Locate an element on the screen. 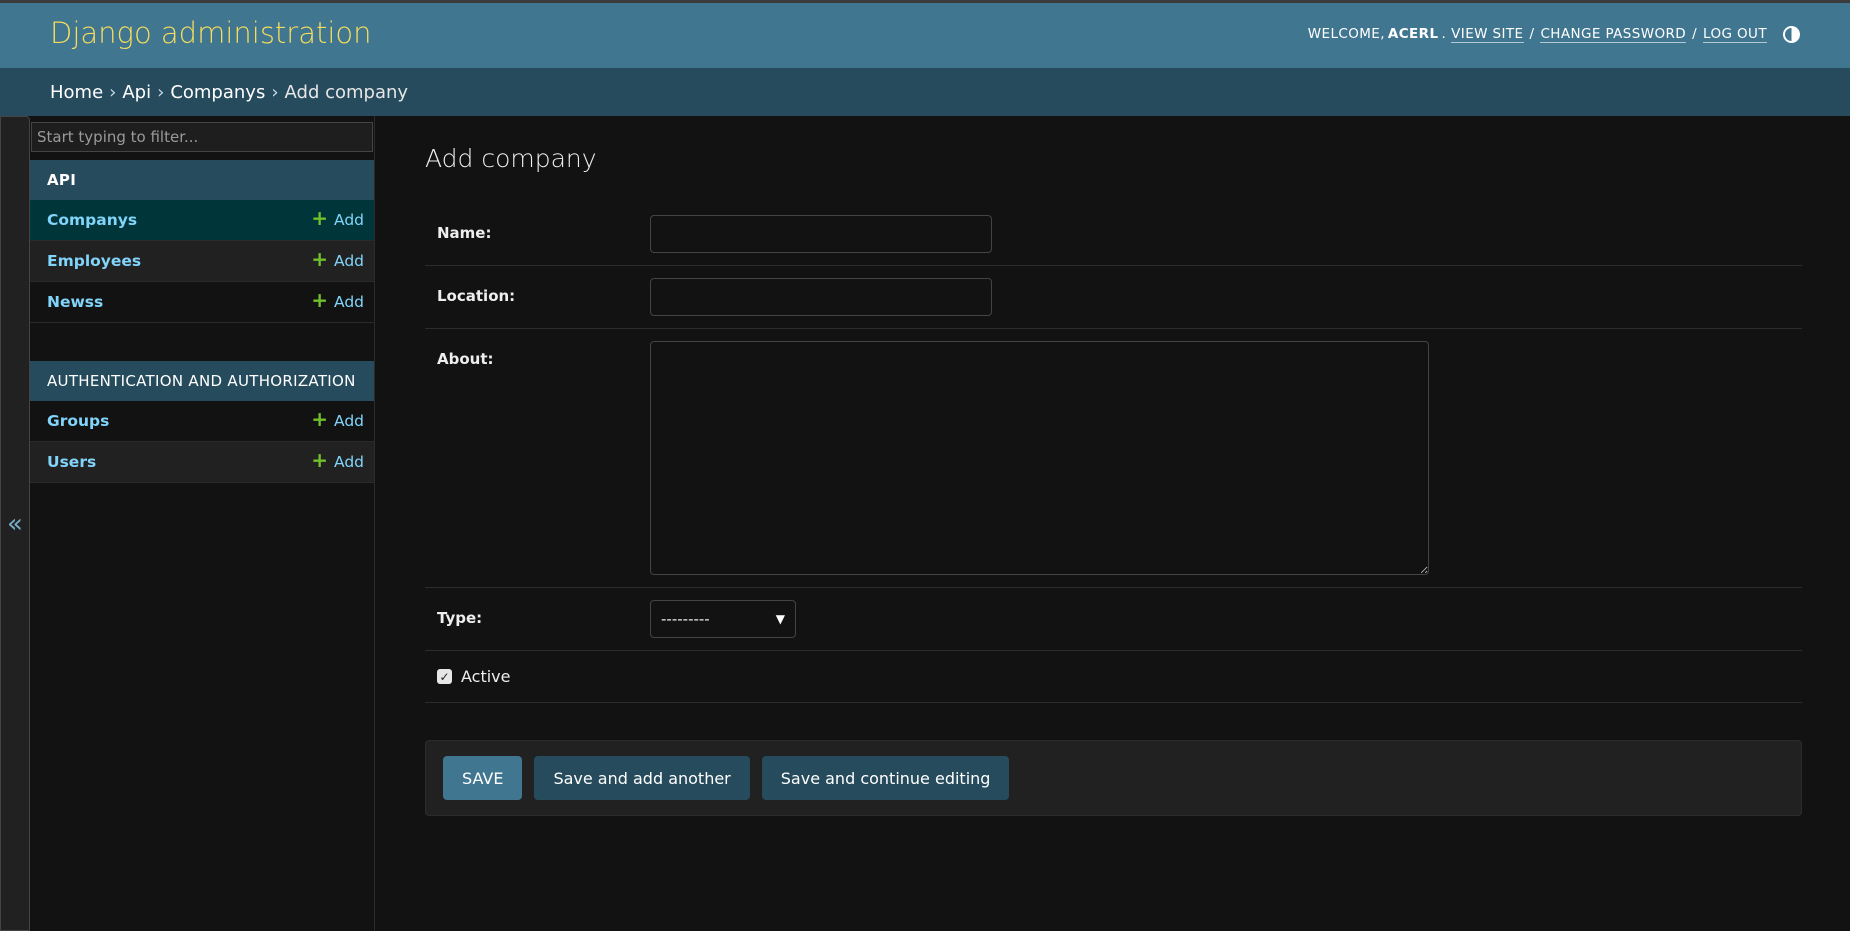 This screenshot has width=1850, height=931. form-row-type: Type: --------- ▼ is located at coordinates (1113, 619).